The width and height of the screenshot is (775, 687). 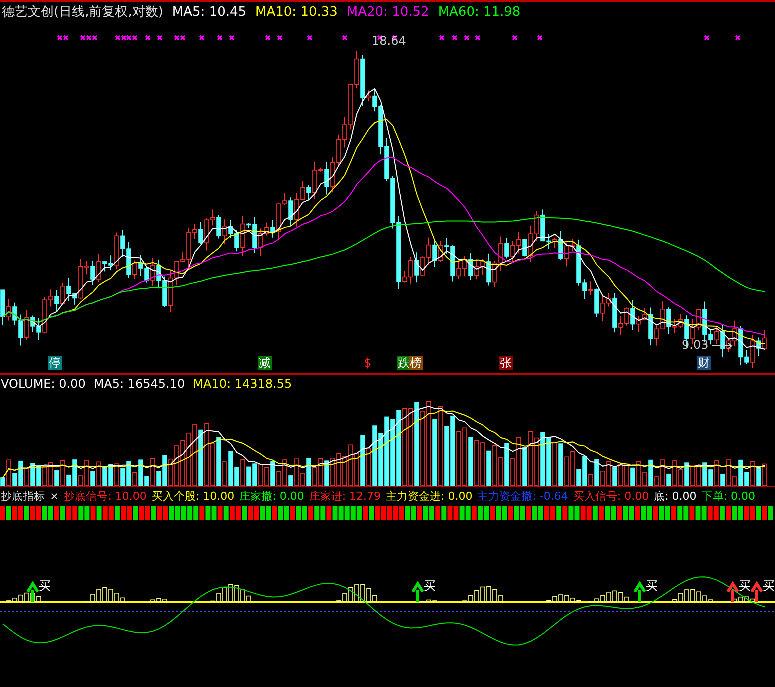 I want to click on event-tag: 财, so click(x=704, y=363).